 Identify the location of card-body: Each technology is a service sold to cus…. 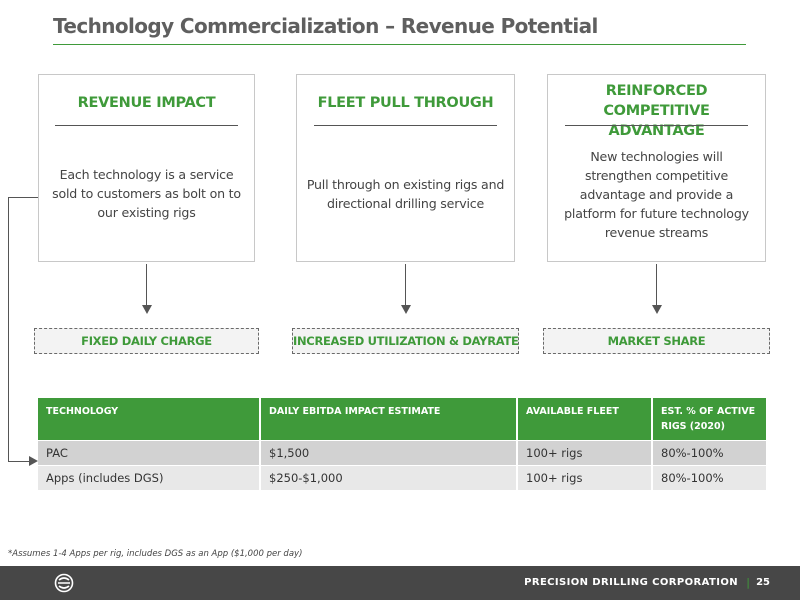
(146, 193).